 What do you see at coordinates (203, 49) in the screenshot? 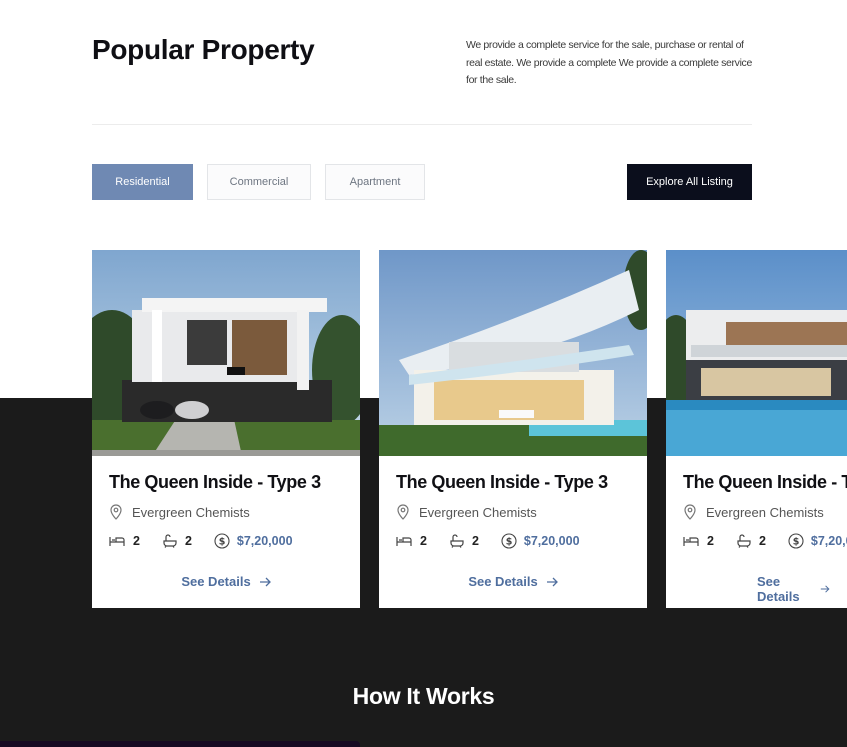
I see `section-title: Popular Property` at bounding box center [203, 49].